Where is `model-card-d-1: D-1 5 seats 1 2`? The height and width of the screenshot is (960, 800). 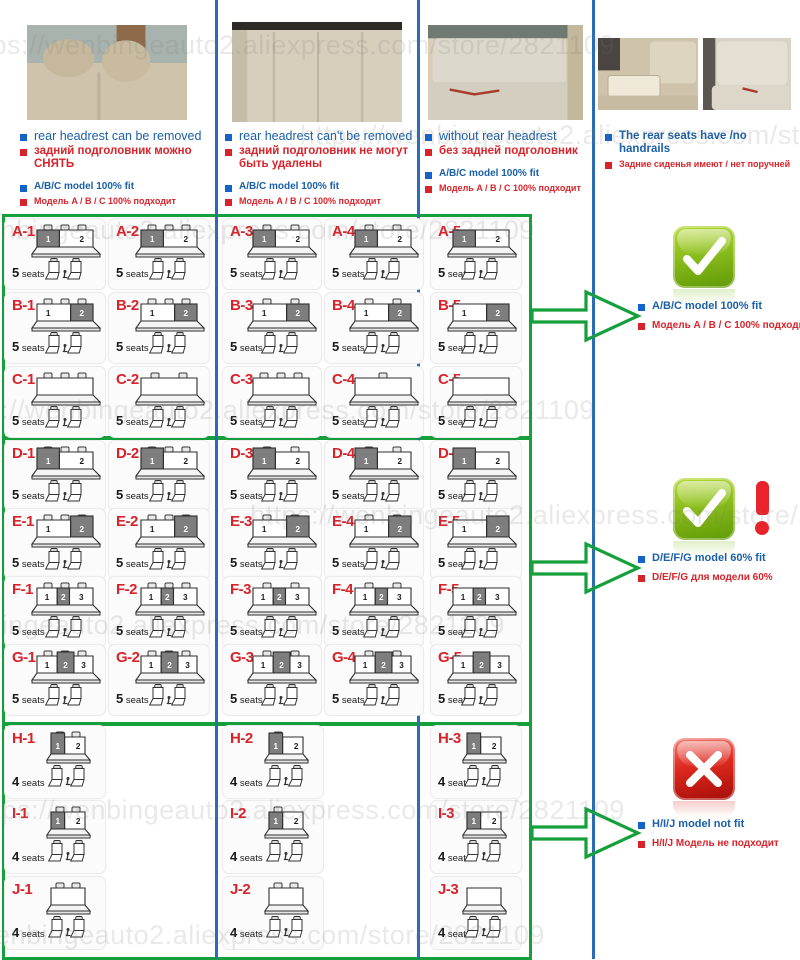 model-card-d-1: D-1 5 seats 1 2 is located at coordinates (55, 476).